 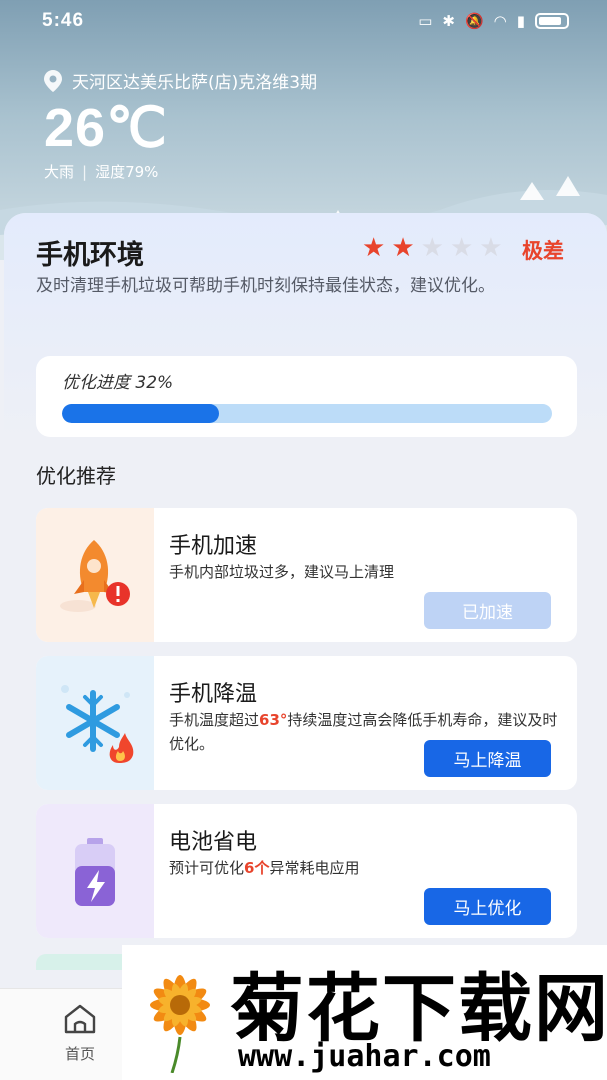 I want to click on progress-track, so click(x=307, y=413).